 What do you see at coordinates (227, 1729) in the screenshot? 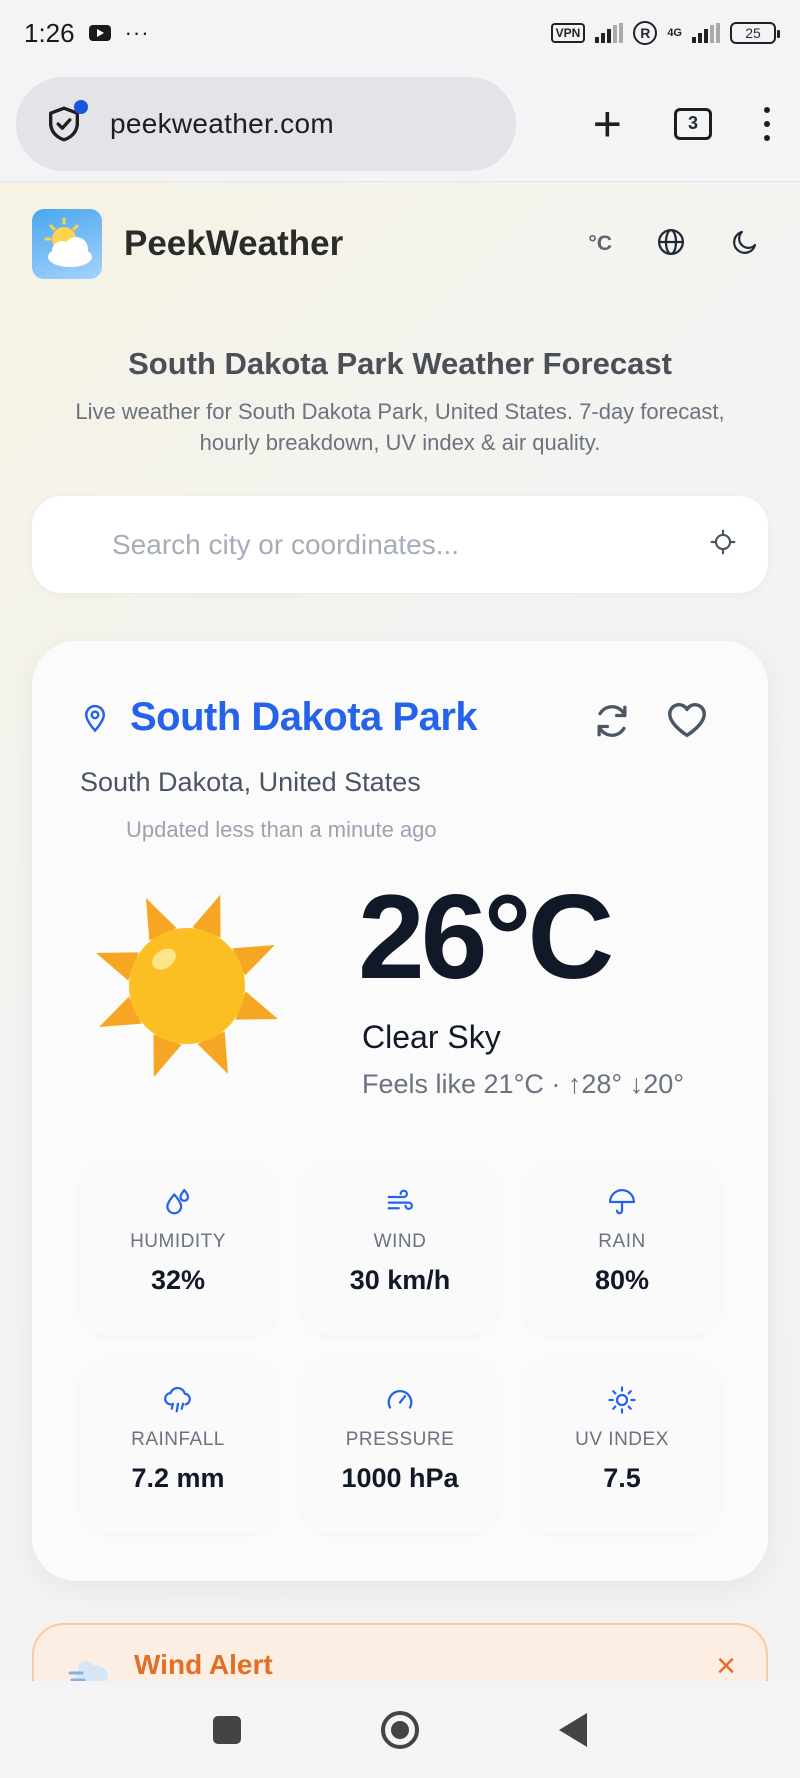
I see `recents-button` at bounding box center [227, 1729].